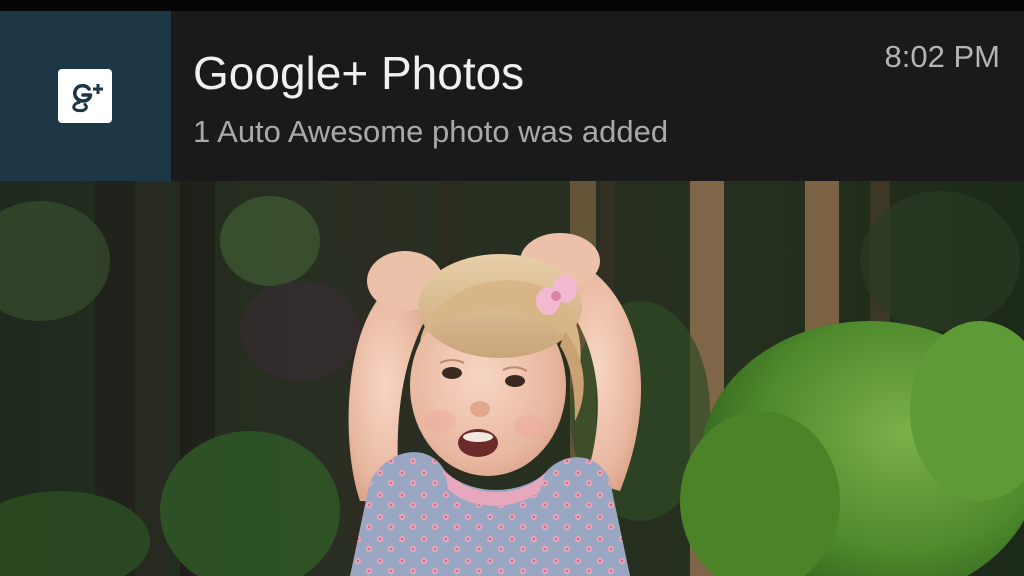  What do you see at coordinates (431, 131) in the screenshot?
I see `notification-text: 1 Auto Awesome photo was added` at bounding box center [431, 131].